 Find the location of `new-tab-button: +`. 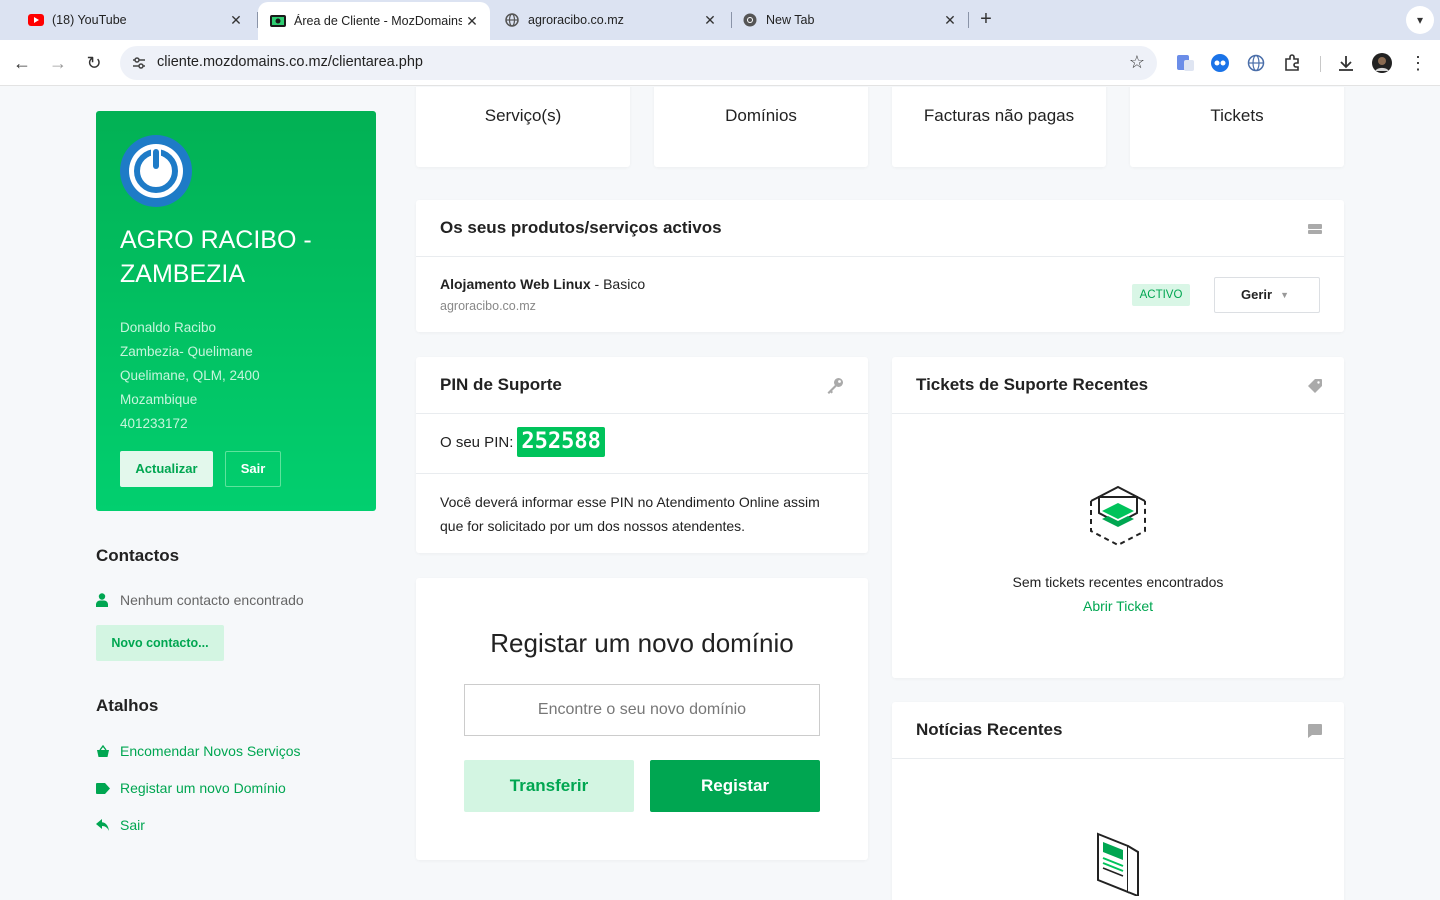

new-tab-button: + is located at coordinates (986, 20).